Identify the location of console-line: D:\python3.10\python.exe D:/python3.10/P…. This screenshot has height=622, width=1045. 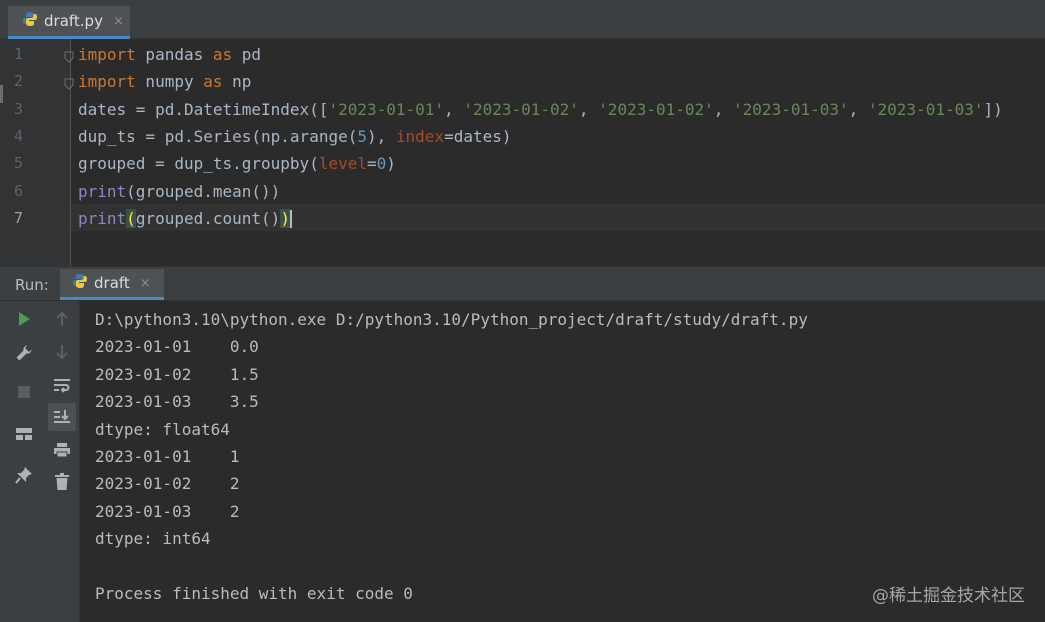
(451, 319).